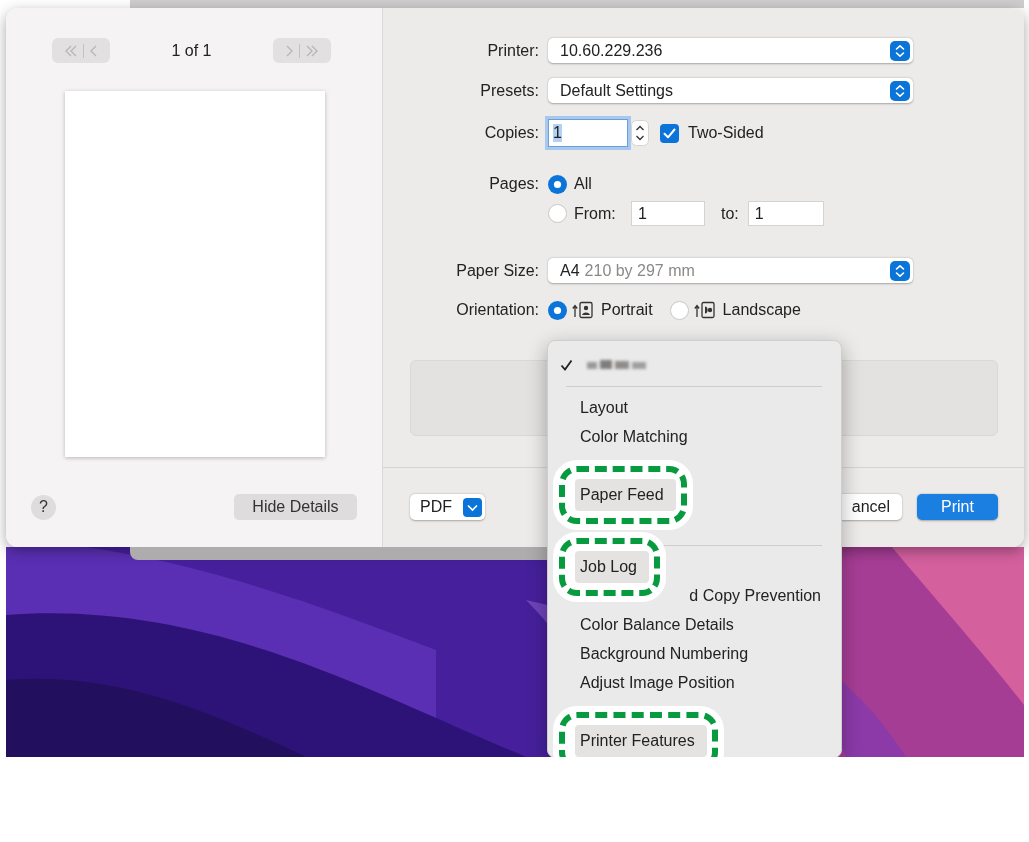 The image size is (1029, 842). What do you see at coordinates (497, 270) in the screenshot?
I see `field-label: Paper Size:` at bounding box center [497, 270].